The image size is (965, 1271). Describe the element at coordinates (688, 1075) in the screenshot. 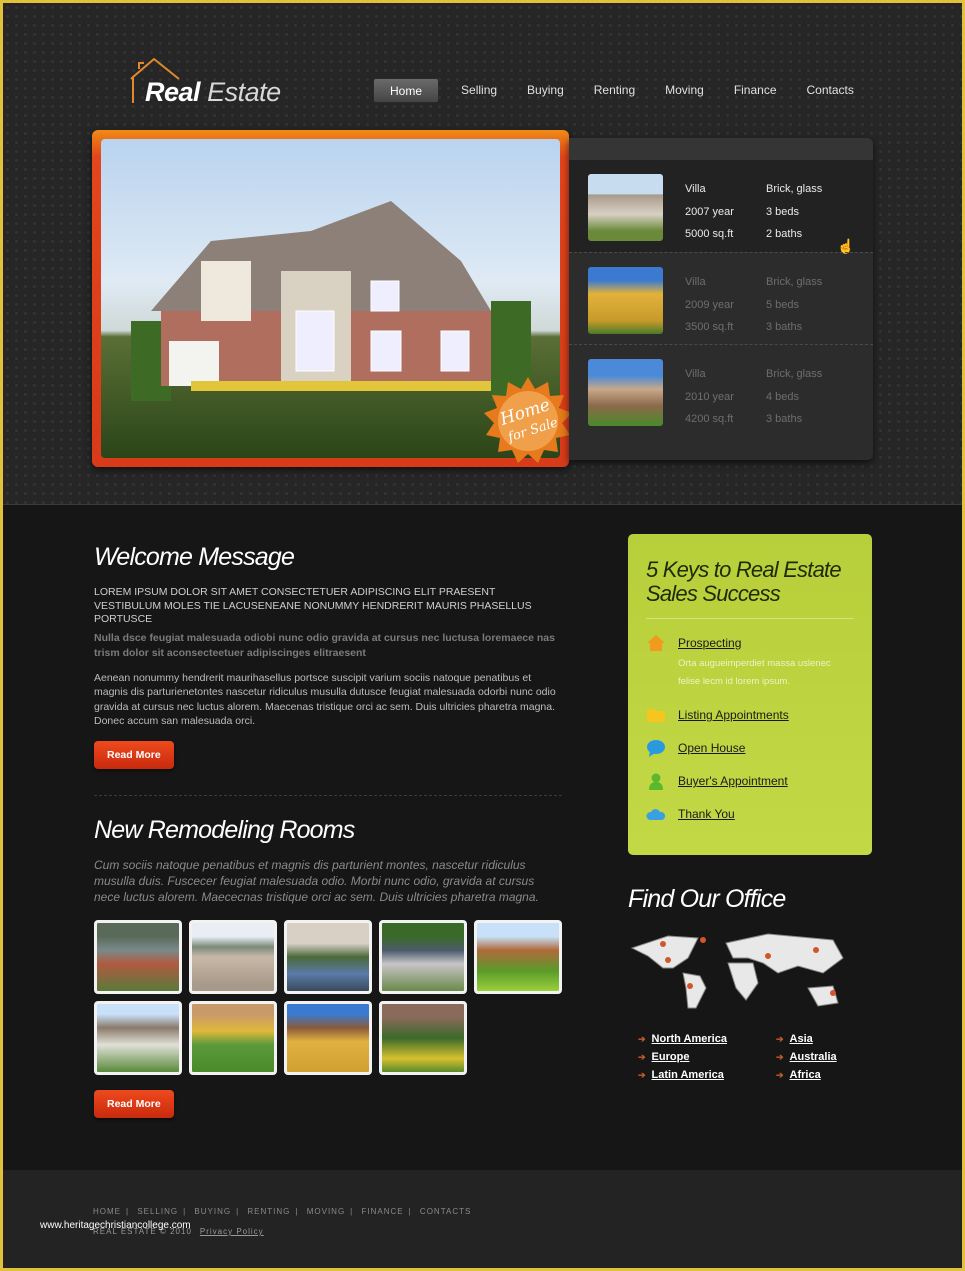

I see `region-link: Latin America` at that location.